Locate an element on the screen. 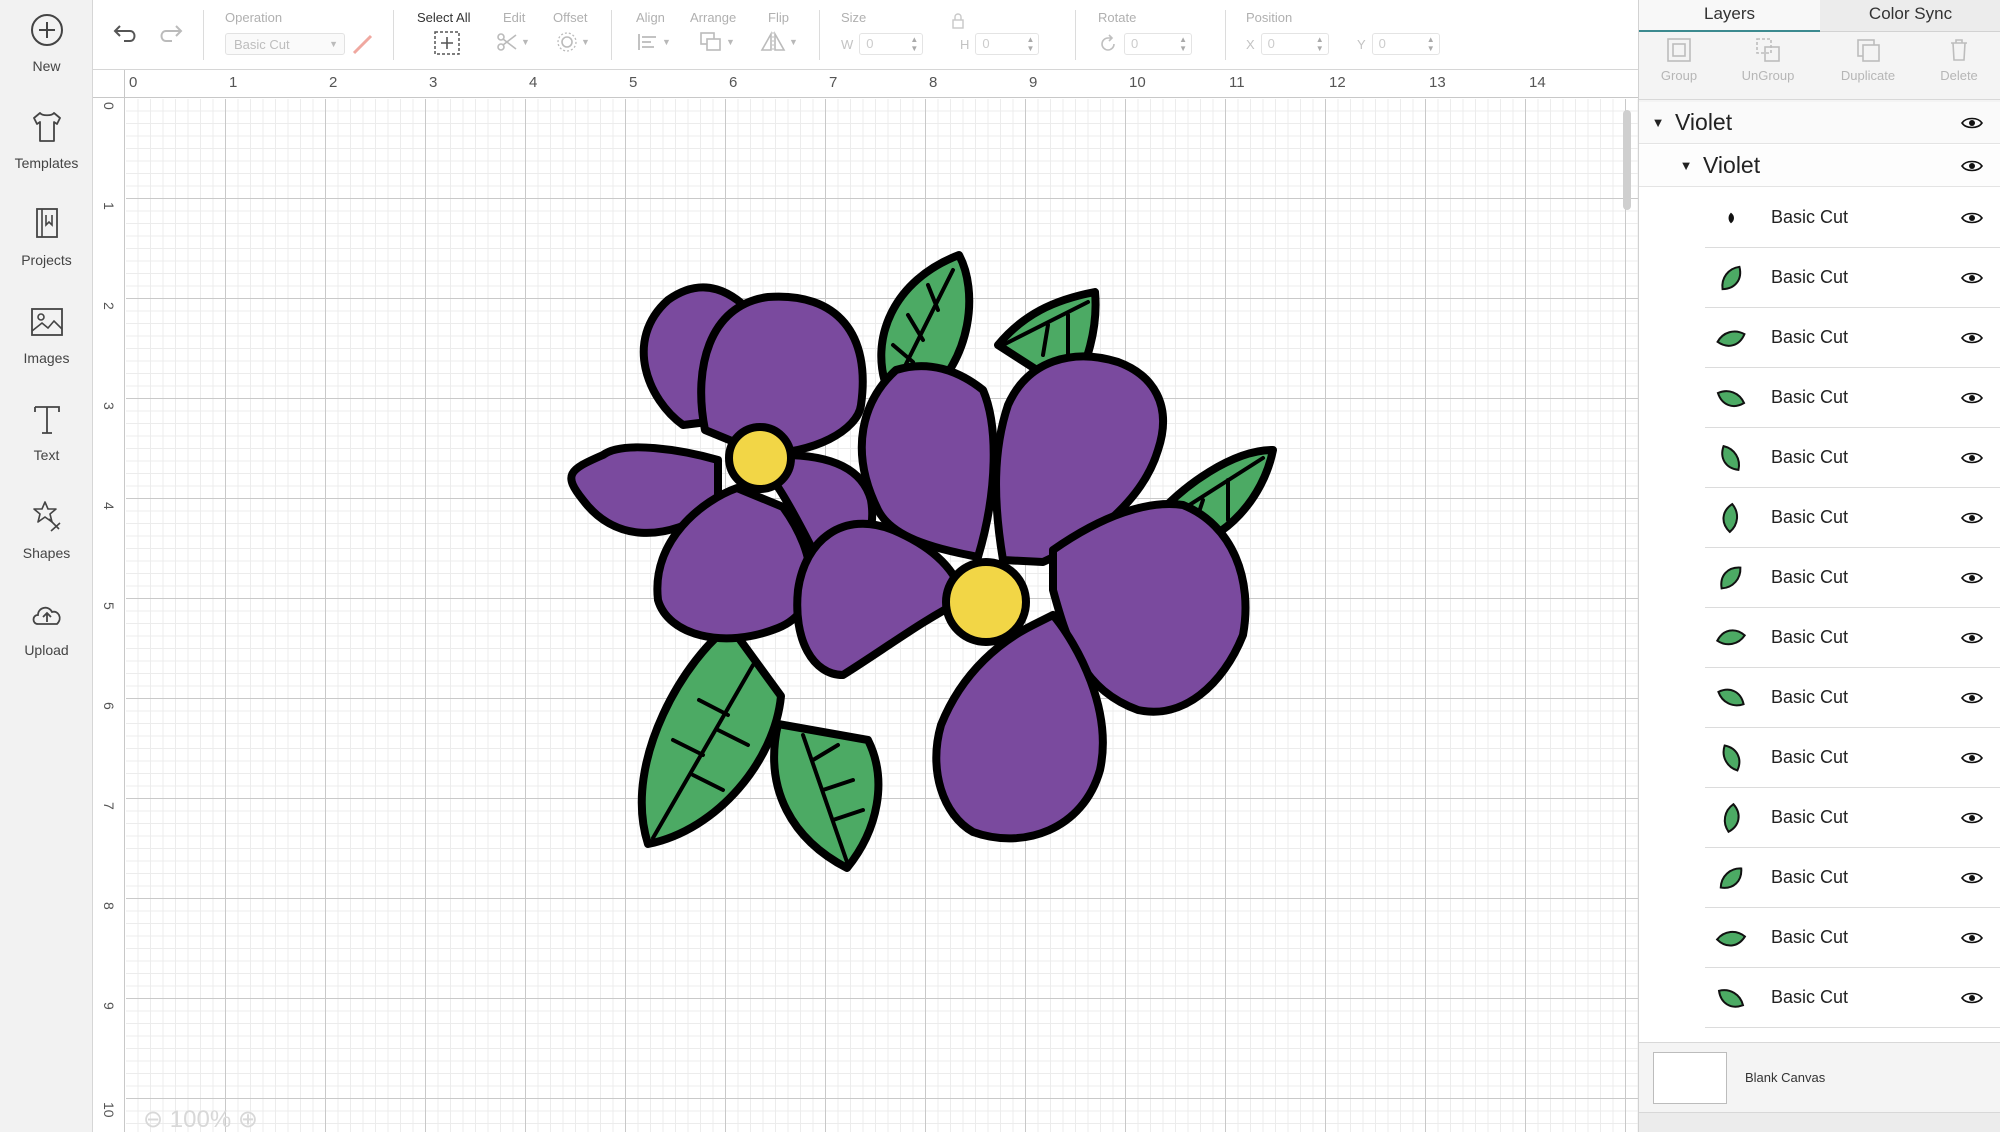  sidebar-item-projects: Projects is located at coordinates (46, 249).